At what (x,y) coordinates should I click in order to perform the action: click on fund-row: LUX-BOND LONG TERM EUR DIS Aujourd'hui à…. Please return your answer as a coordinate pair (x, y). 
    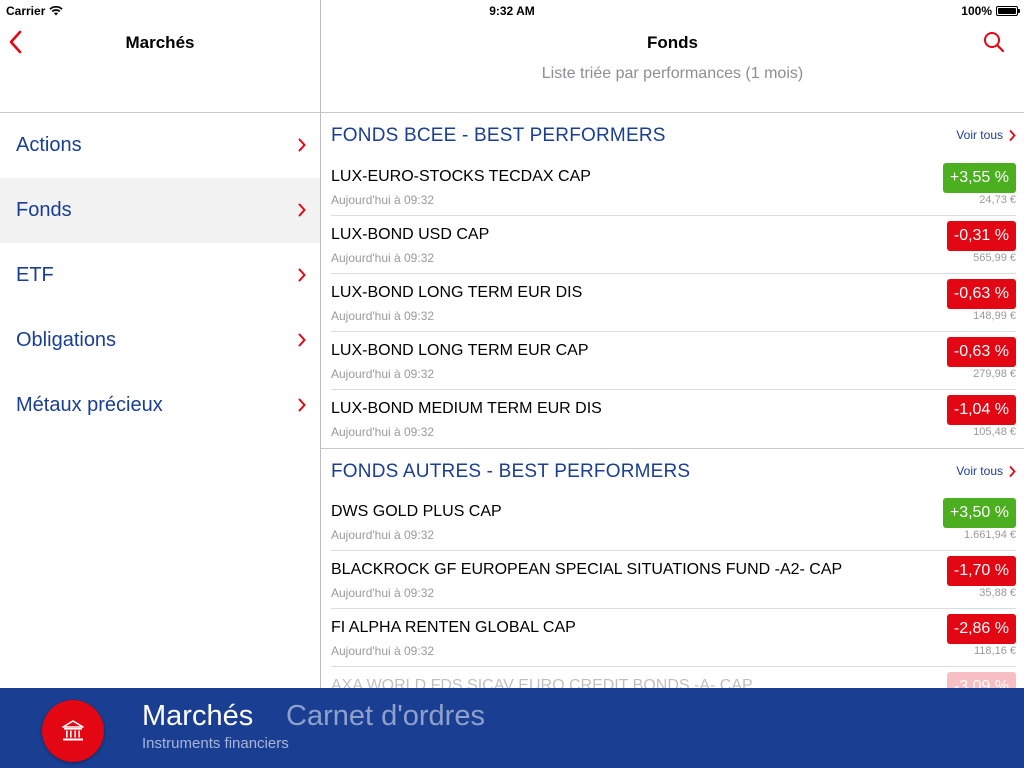
    Looking at the image, I should click on (673, 303).